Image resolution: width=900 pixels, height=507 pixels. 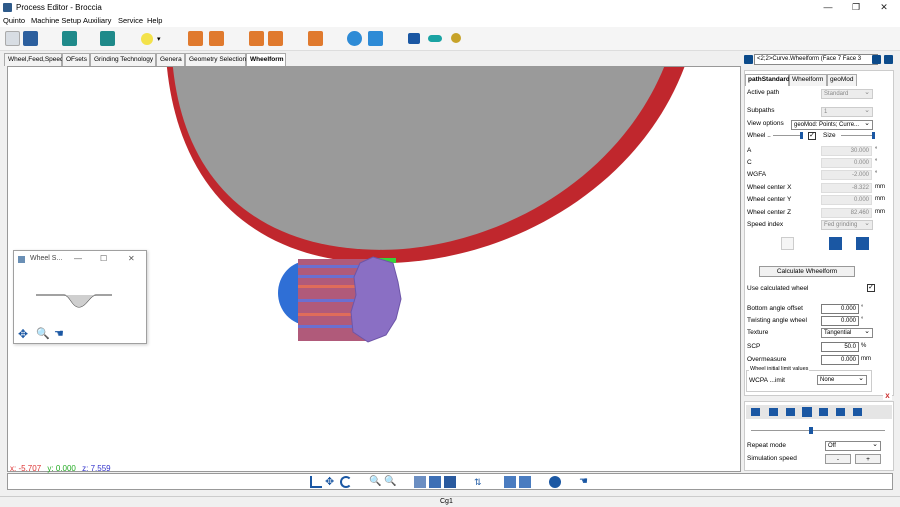 What do you see at coordinates (787, 243) in the screenshot?
I see `warning-icon` at bounding box center [787, 243].